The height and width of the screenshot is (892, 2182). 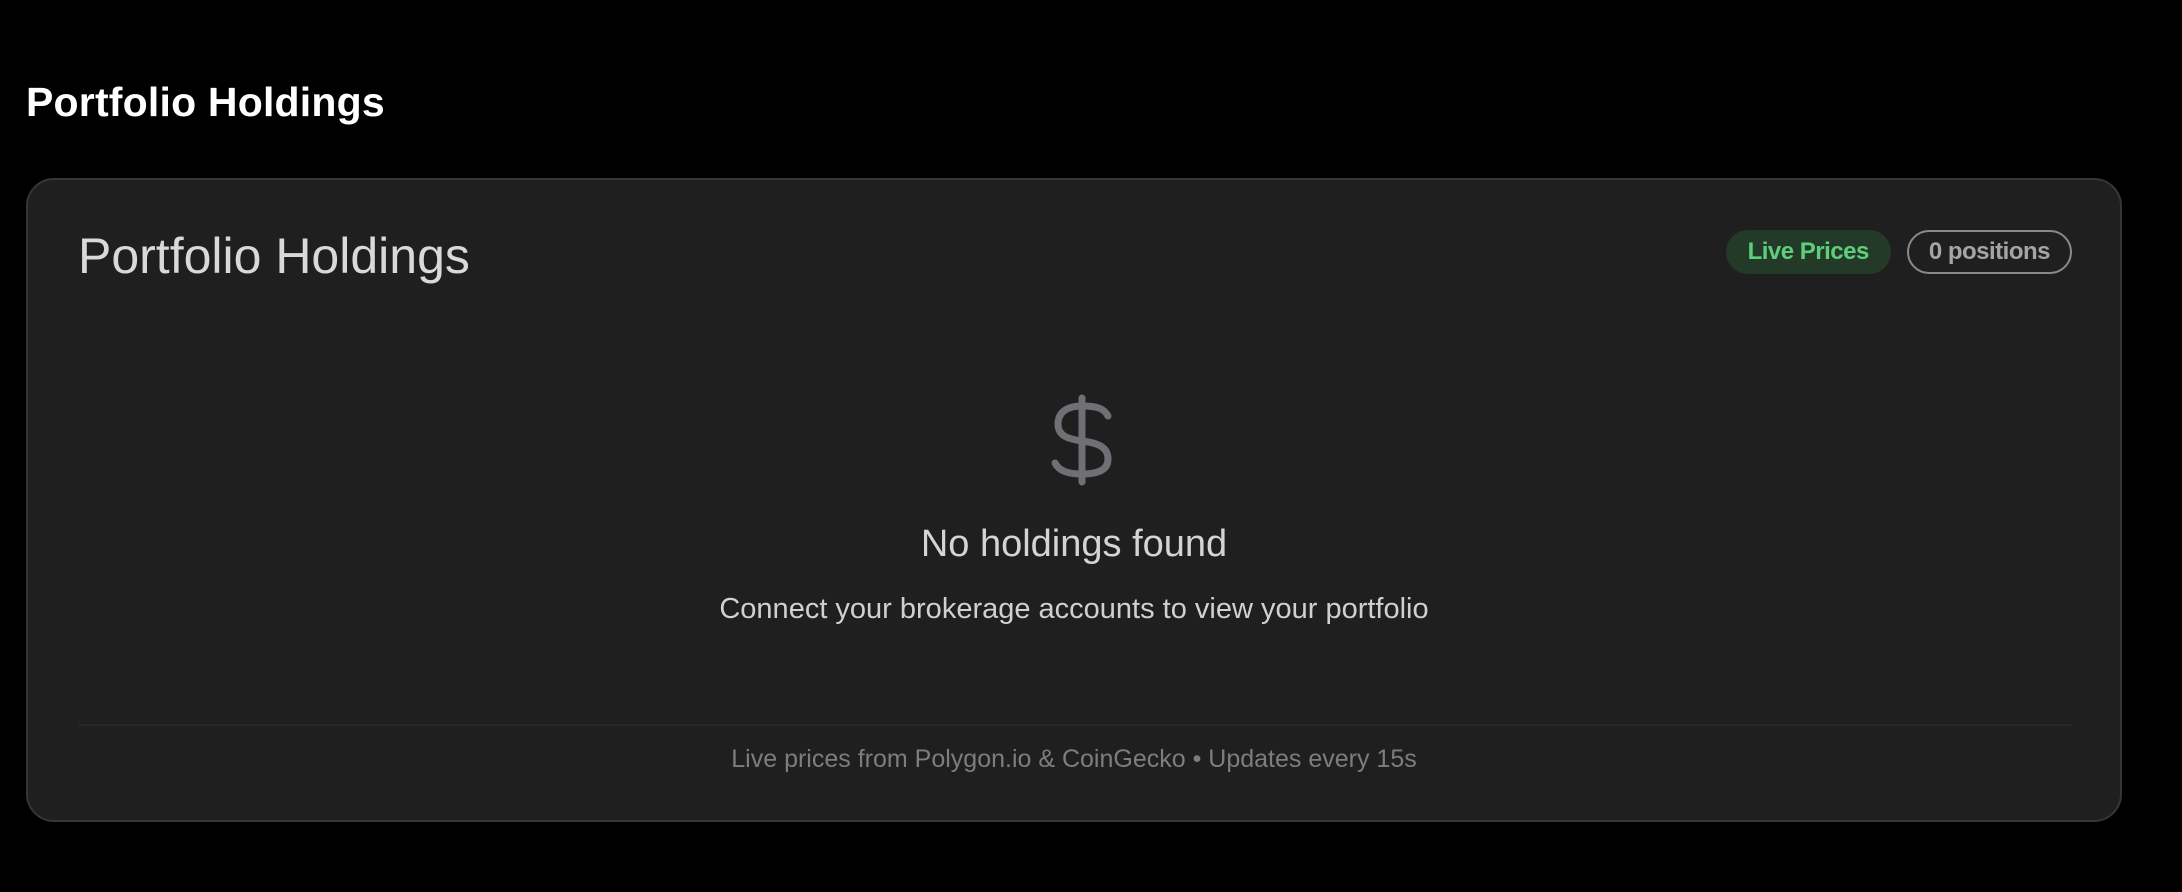 What do you see at coordinates (1081, 440) in the screenshot?
I see `dollar-sign-icon` at bounding box center [1081, 440].